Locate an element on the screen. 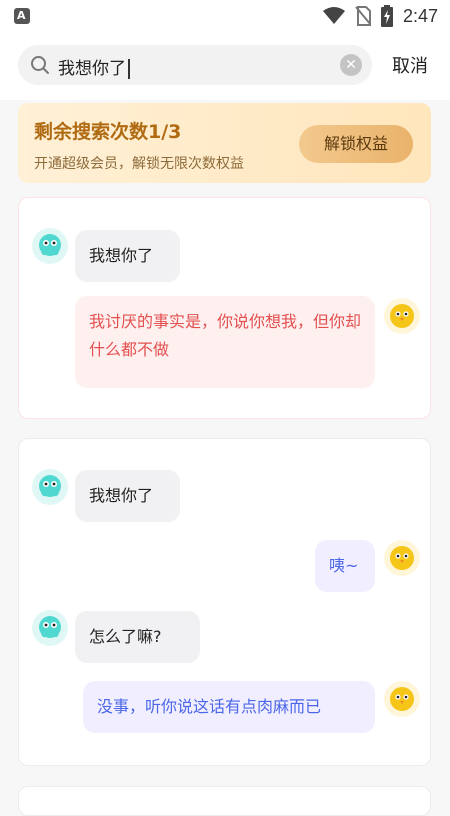 This screenshot has height=816, width=450. vip-subtitle: 开通超级会员，解锁无限次数权益 is located at coordinates (139, 164).